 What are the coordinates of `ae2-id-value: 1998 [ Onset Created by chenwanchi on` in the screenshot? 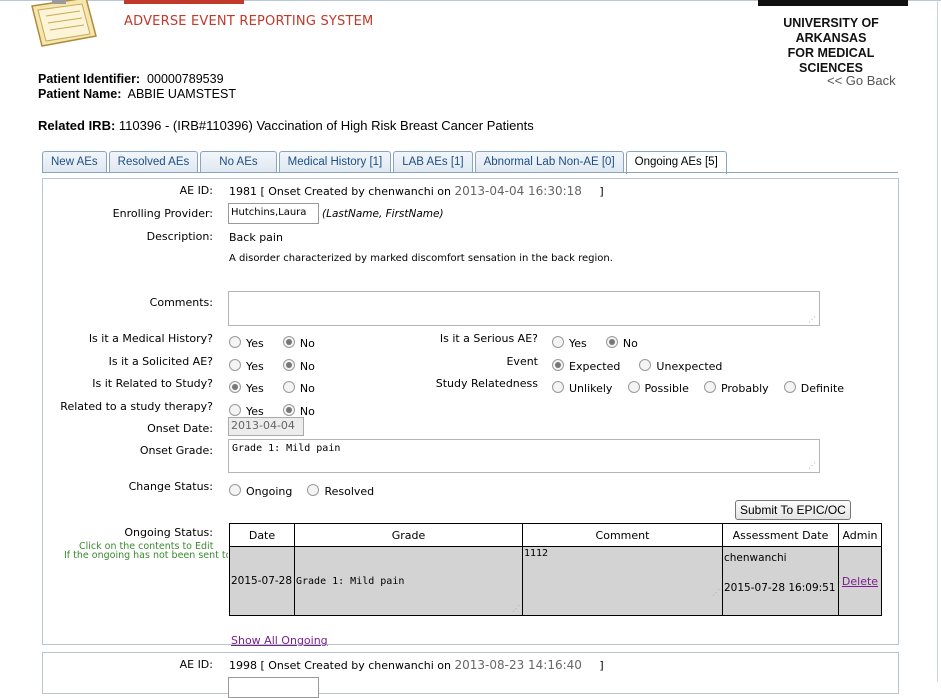 It's located at (340, 665).